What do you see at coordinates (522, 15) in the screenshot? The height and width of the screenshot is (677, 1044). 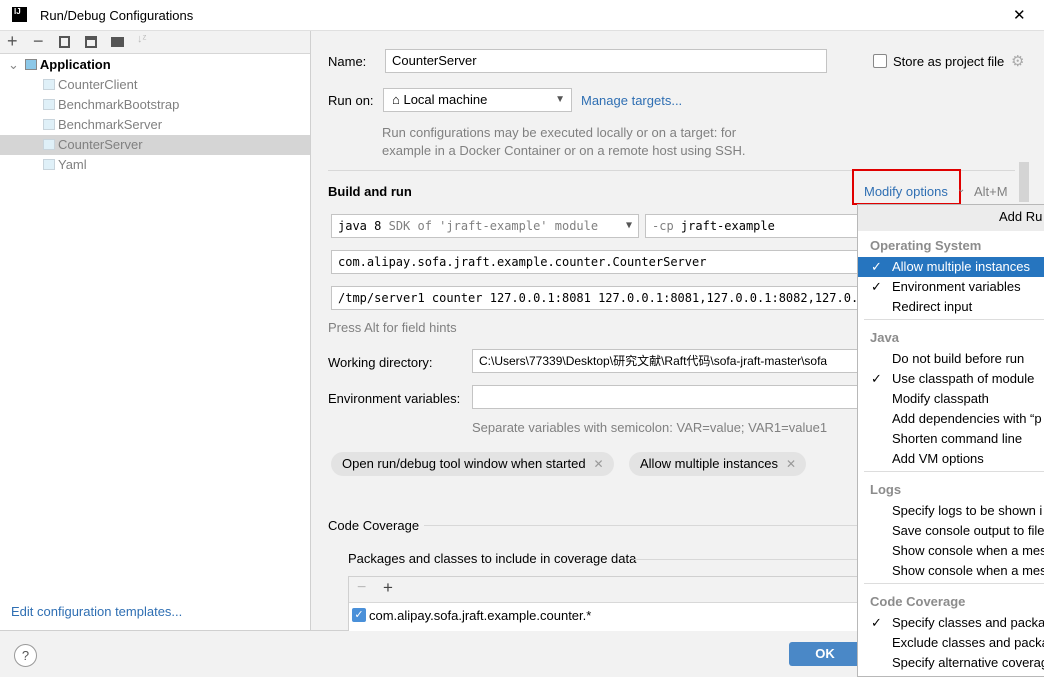 I see `title-bar: IJ Run/Debug Configurations ✕` at bounding box center [522, 15].